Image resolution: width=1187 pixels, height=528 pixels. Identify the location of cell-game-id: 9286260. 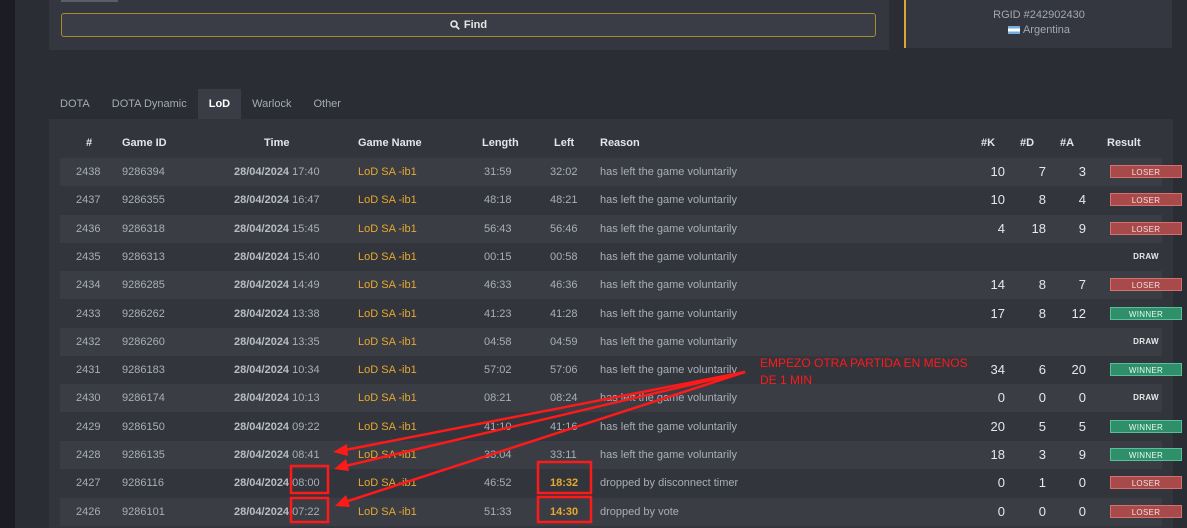
(143, 342).